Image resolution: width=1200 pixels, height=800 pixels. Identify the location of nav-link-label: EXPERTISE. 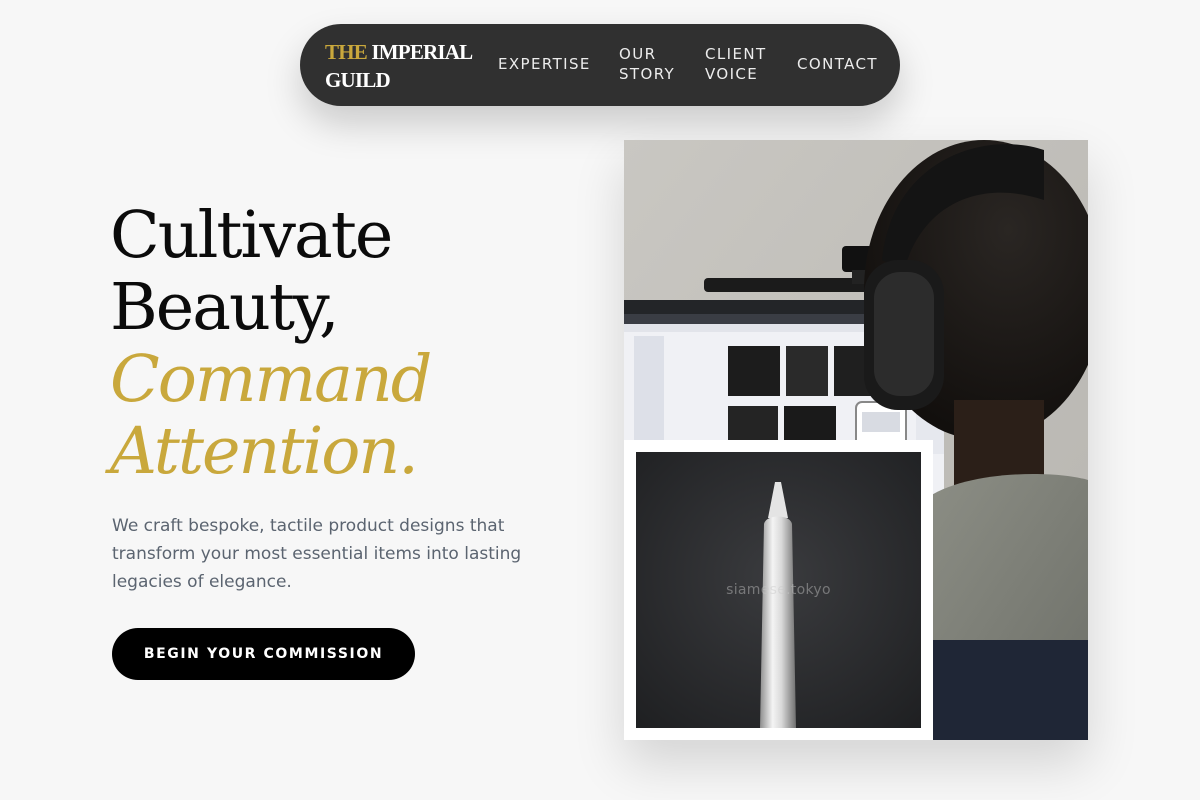
(544, 64).